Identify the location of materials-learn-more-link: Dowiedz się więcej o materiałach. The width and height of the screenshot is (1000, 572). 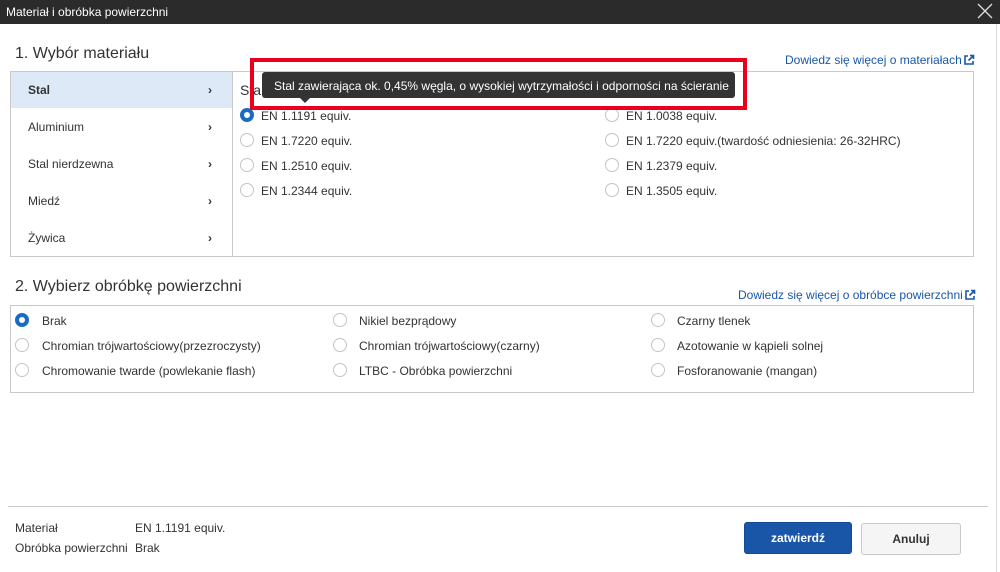
(880, 60).